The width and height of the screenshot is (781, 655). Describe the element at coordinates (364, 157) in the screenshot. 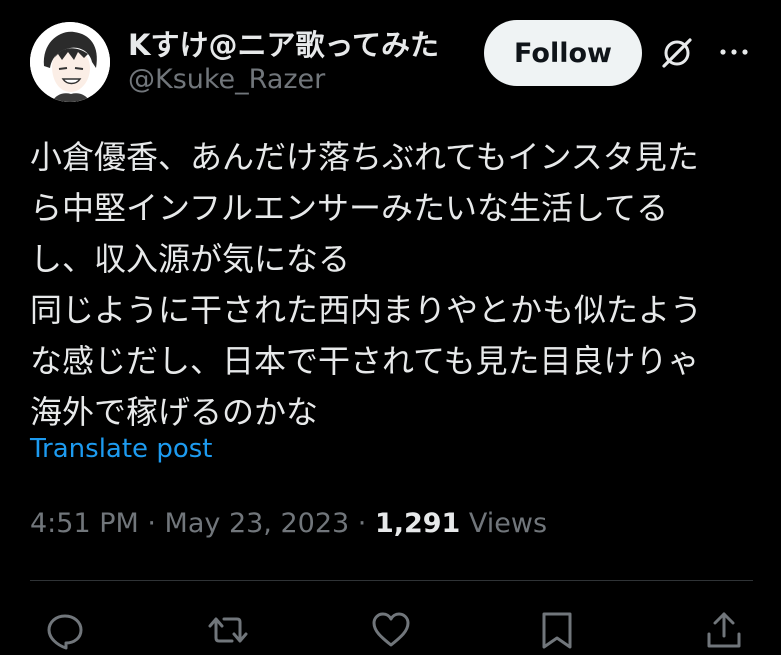

I see `post-text-line: 小倉優香、あんだけ落ちぶれてもインスタ見た` at that location.